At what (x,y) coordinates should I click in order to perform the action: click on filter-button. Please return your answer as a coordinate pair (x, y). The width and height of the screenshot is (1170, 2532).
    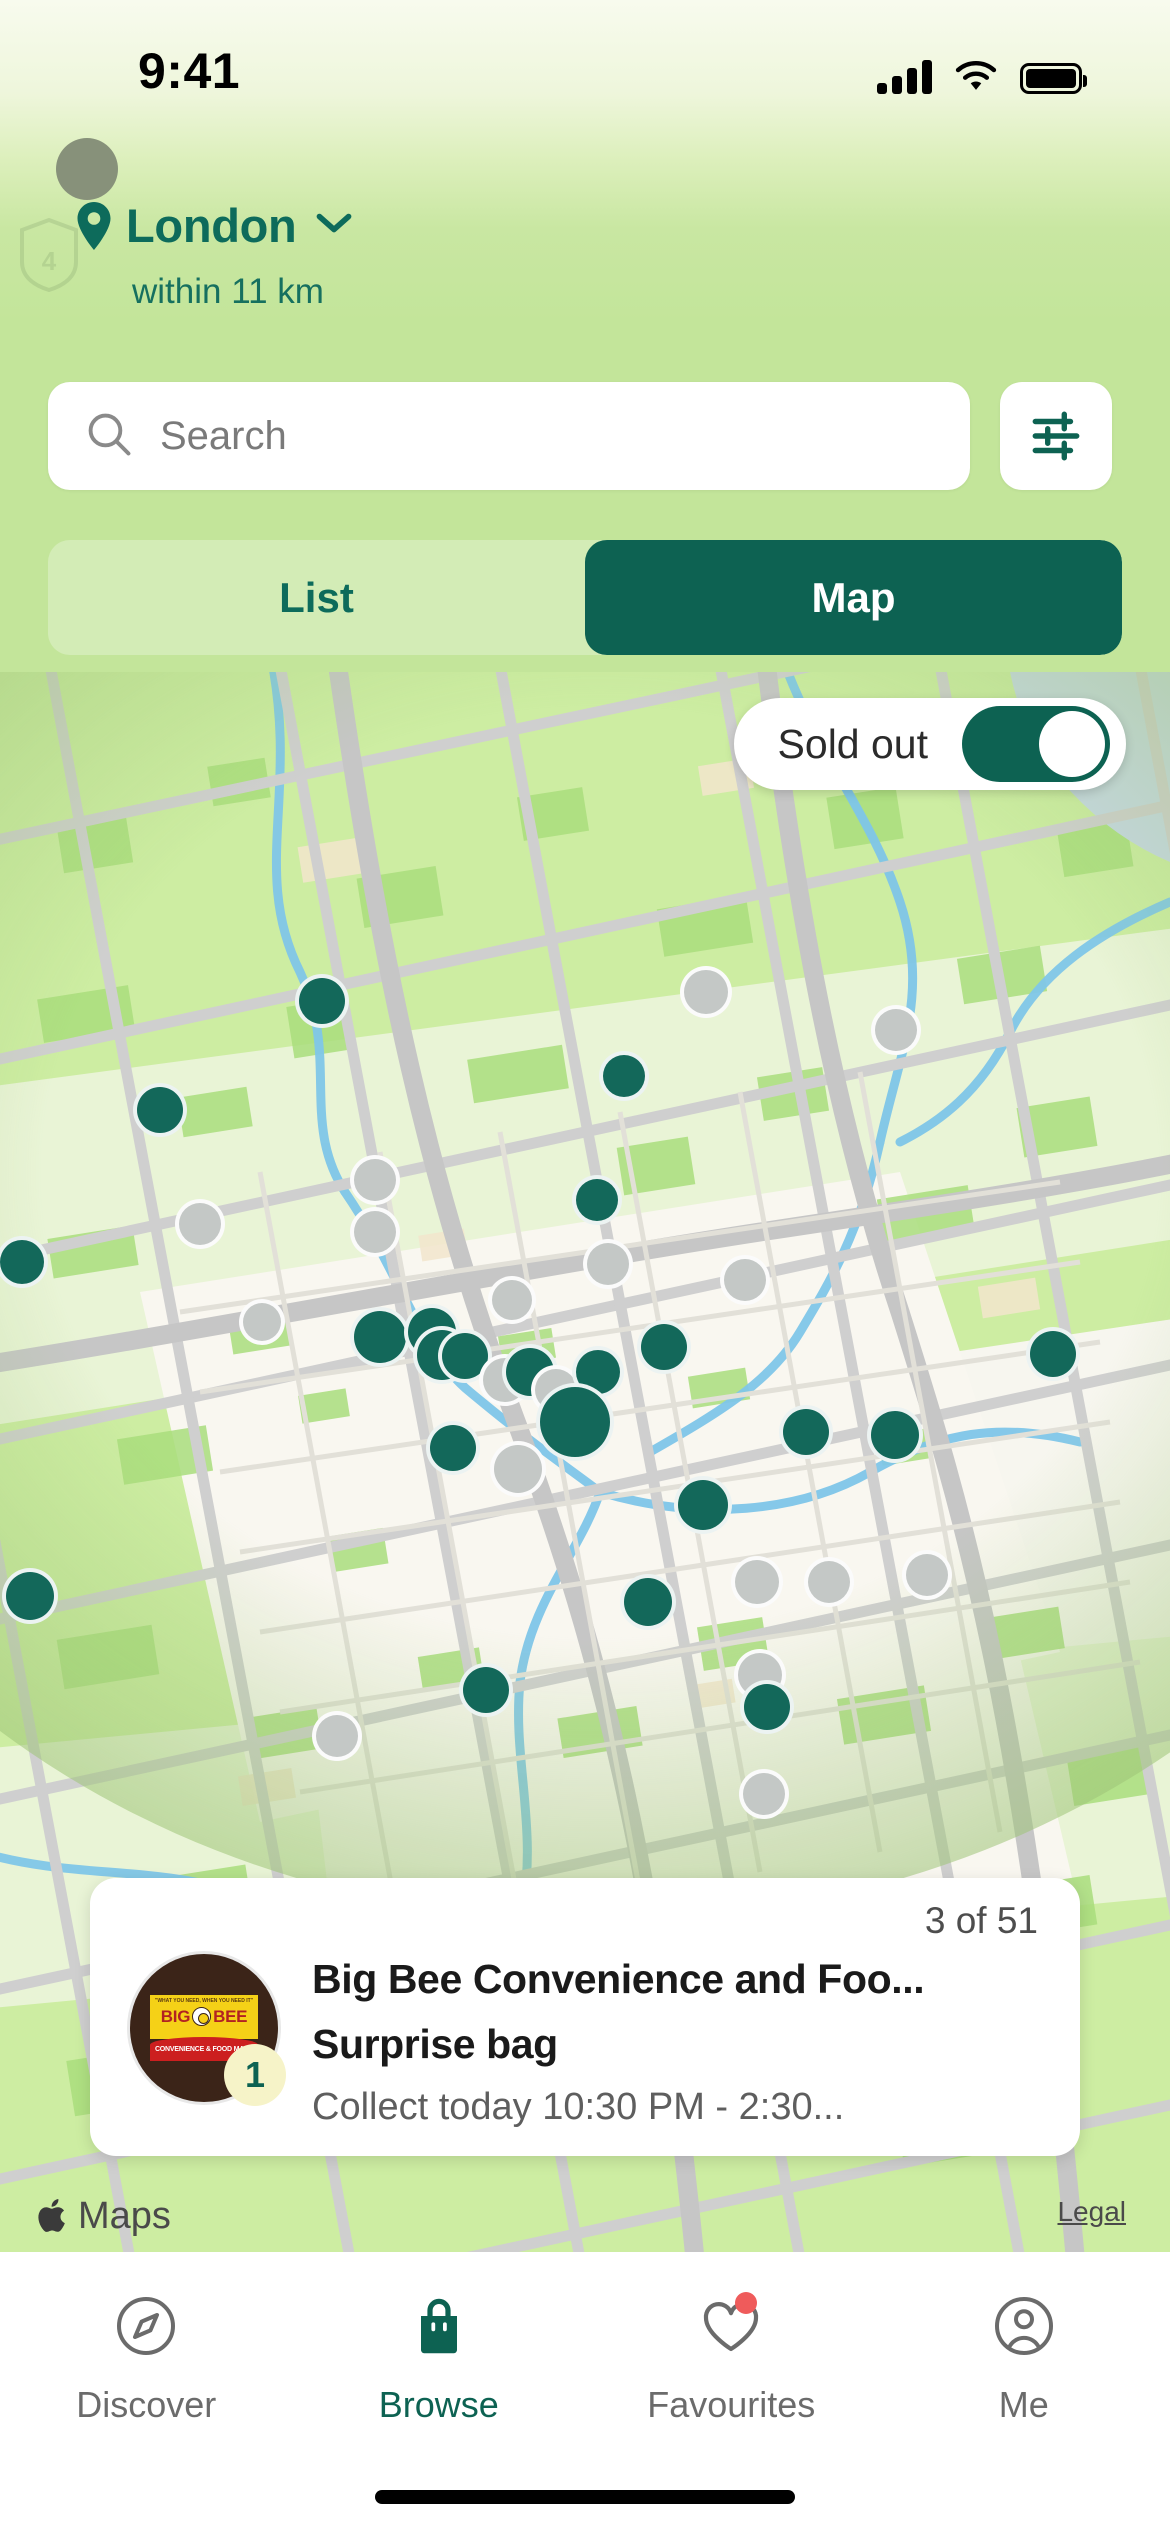
    Looking at the image, I should click on (1056, 436).